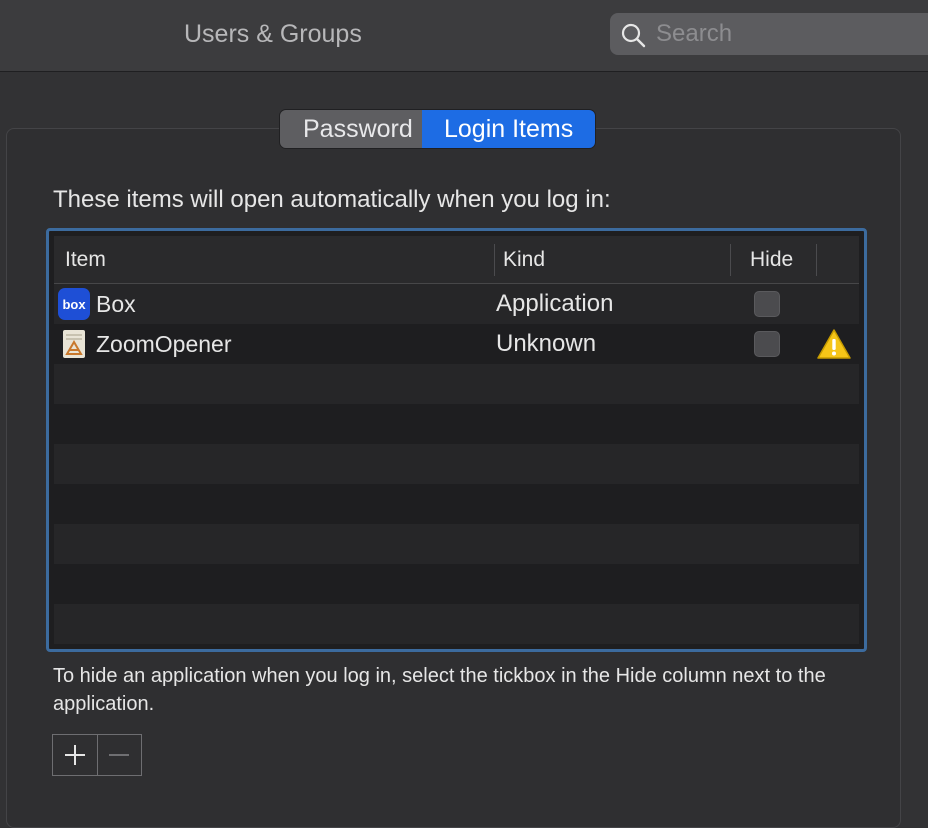 The image size is (928, 828). I want to click on remove-item-button, so click(120, 755).